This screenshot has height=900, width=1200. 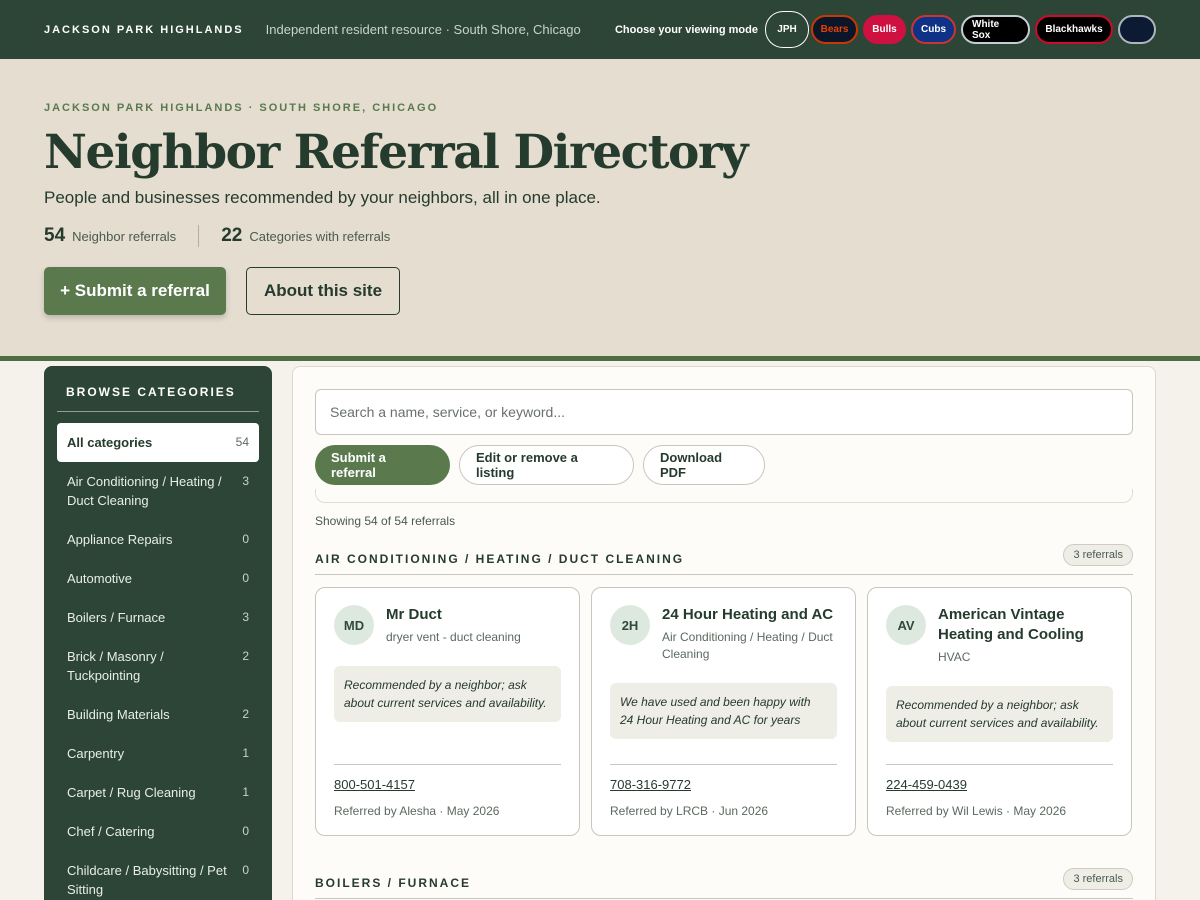 What do you see at coordinates (242, 442) in the screenshot?
I see `category-count: 54` at bounding box center [242, 442].